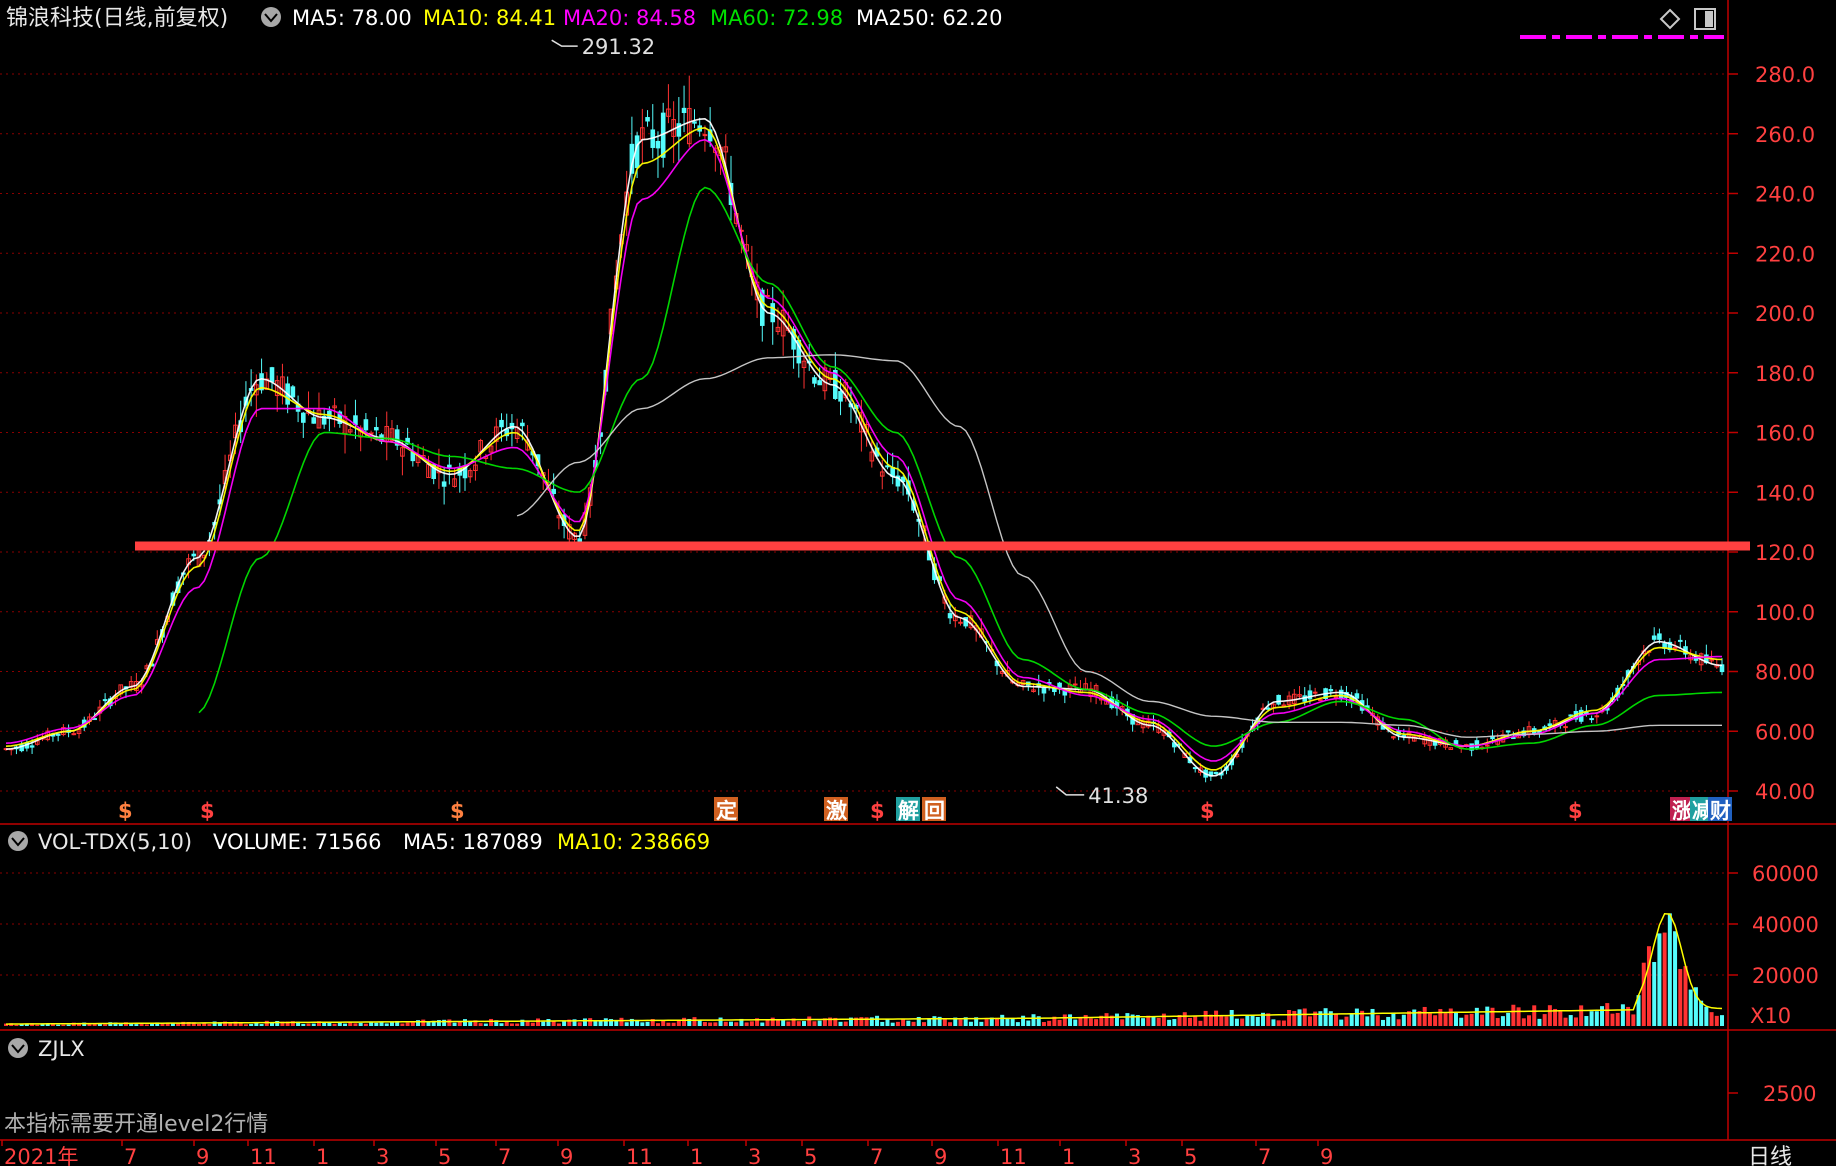  I want to click on panel-toggle-icon, so click(1705, 19).